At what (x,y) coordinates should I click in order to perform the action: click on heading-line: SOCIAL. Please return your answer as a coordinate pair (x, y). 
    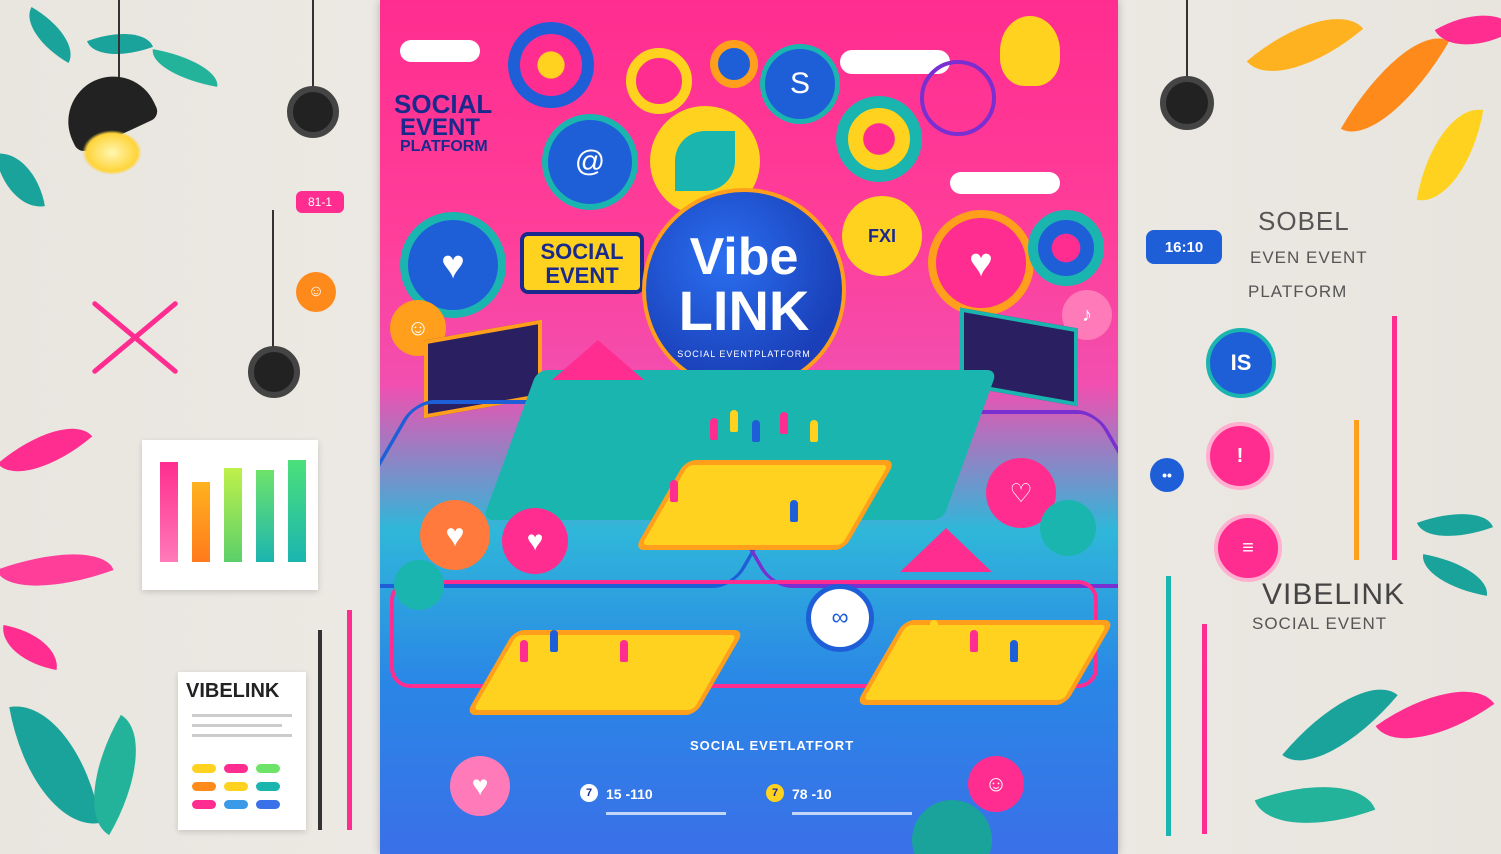
    Looking at the image, I should click on (443, 104).